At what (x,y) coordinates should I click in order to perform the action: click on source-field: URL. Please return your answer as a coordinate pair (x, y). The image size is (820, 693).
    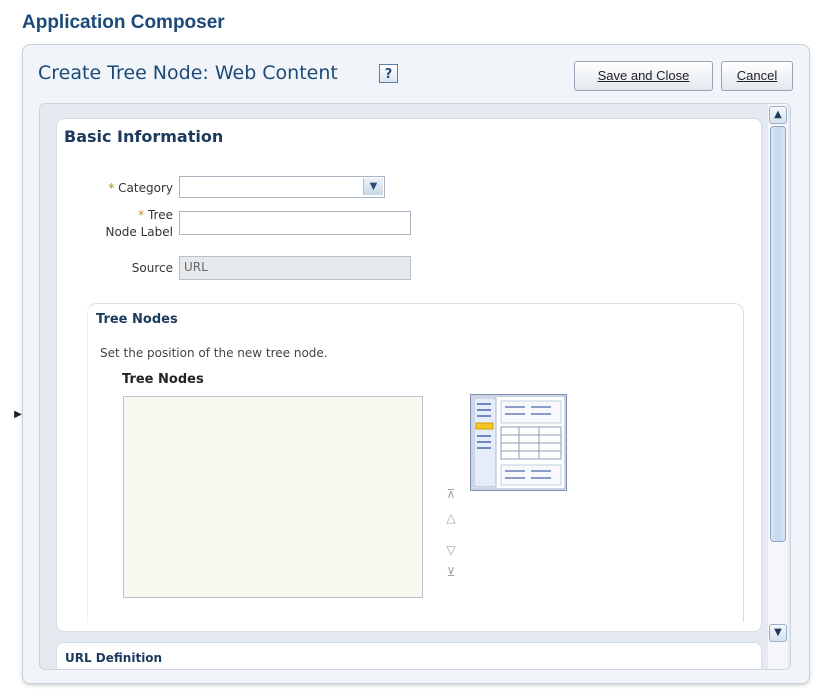
    Looking at the image, I should click on (295, 268).